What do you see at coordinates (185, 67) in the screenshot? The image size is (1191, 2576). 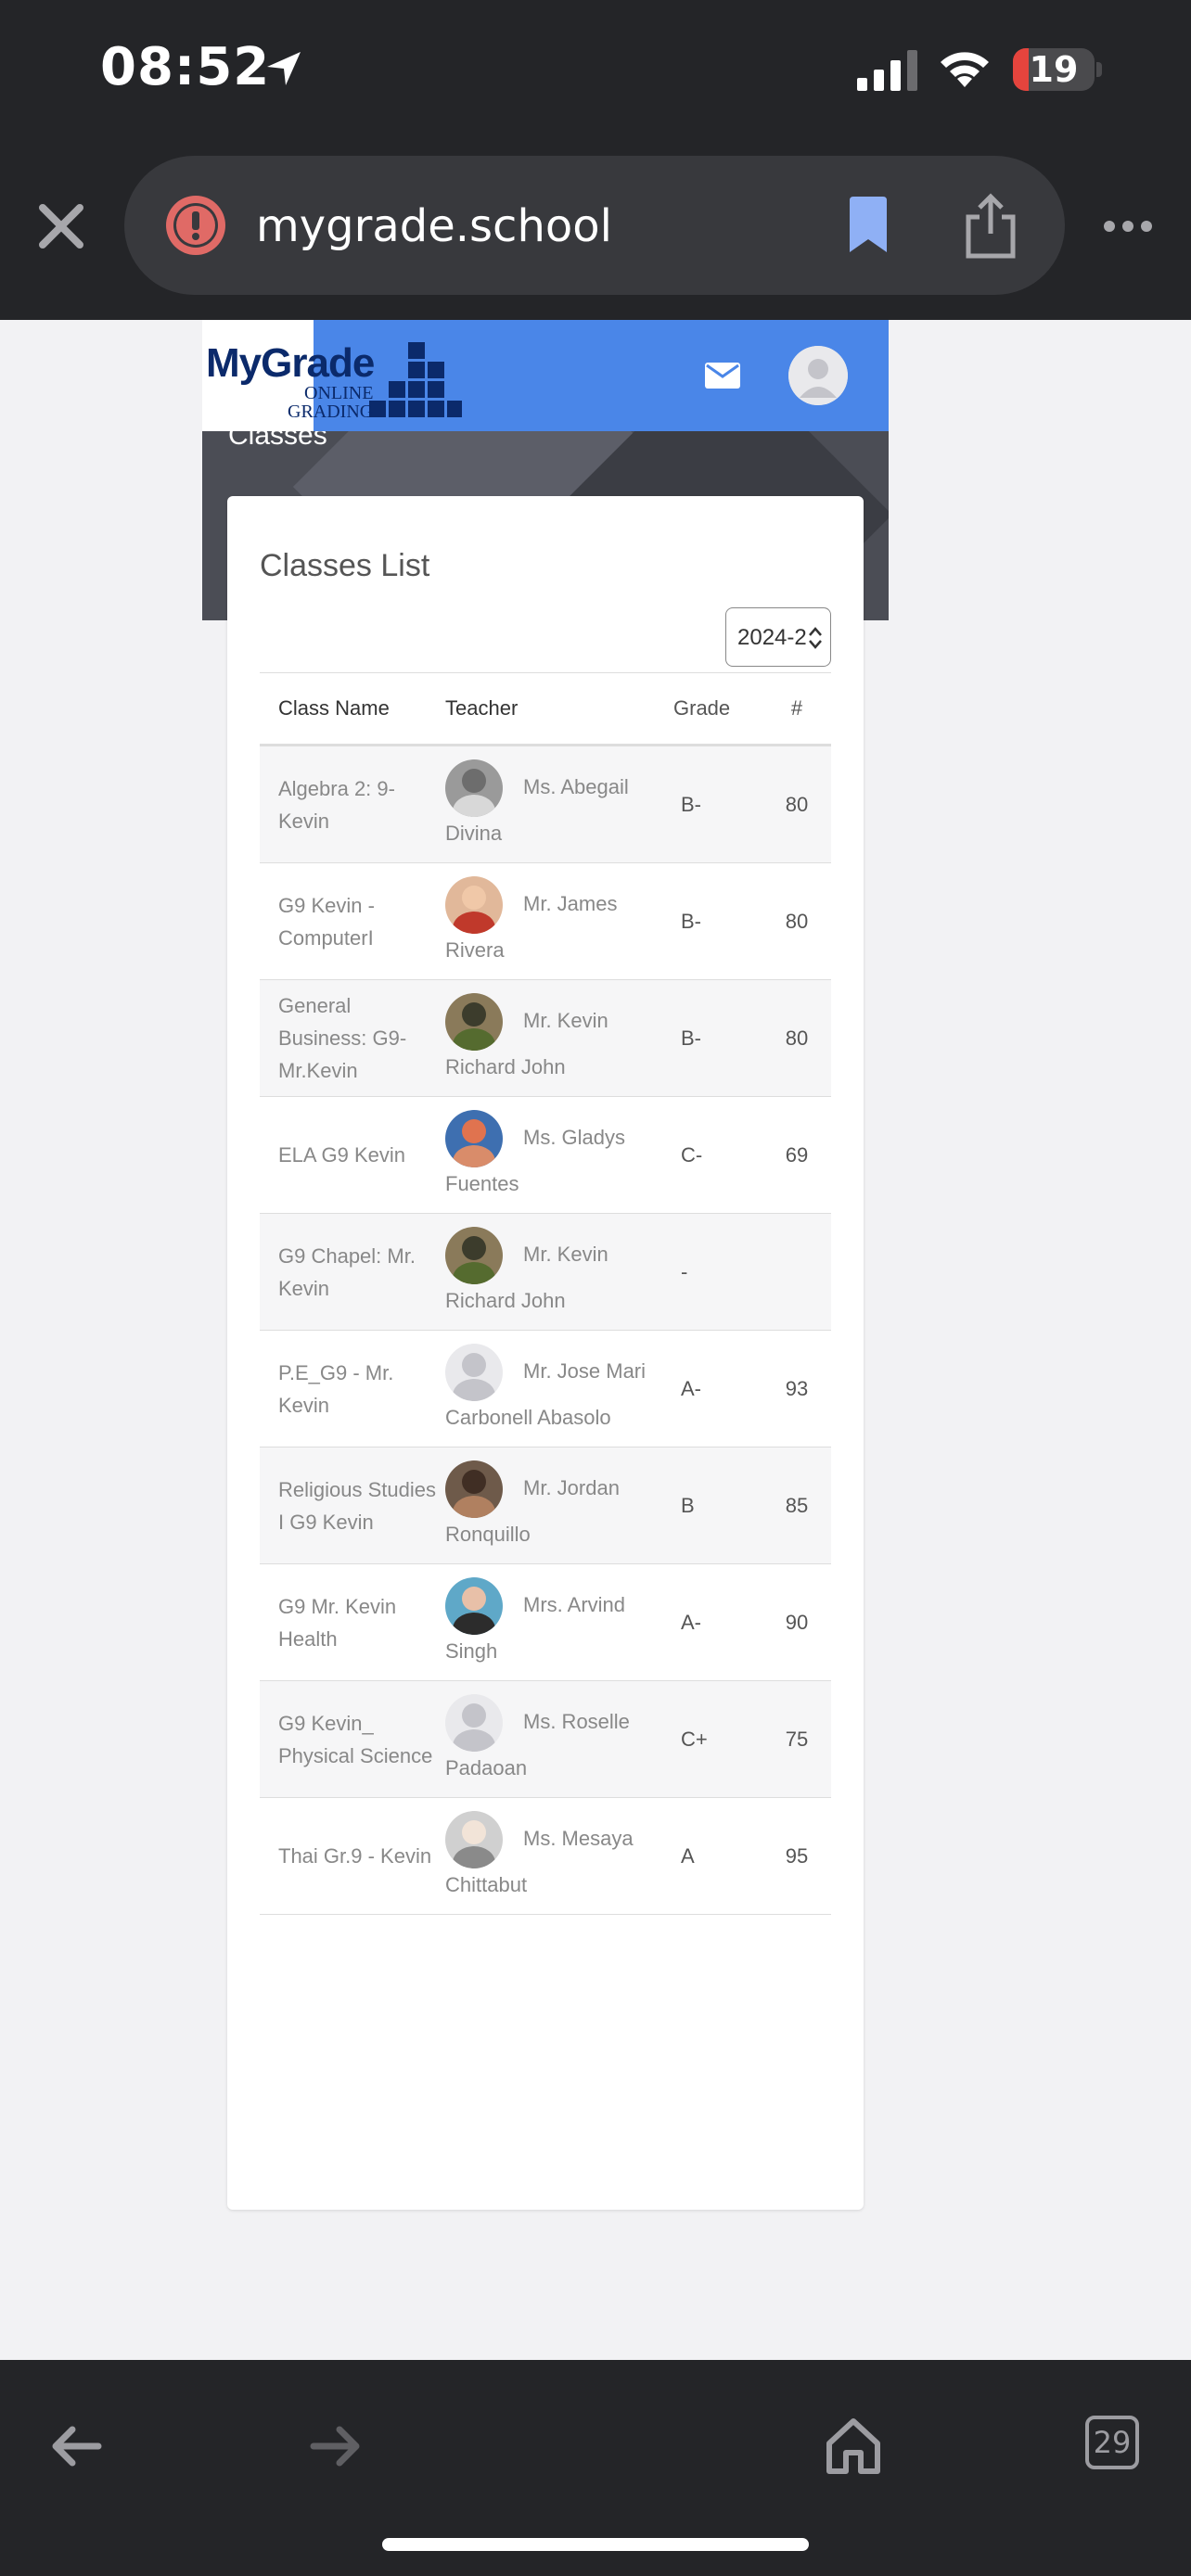 I see `status-time: 08:52` at bounding box center [185, 67].